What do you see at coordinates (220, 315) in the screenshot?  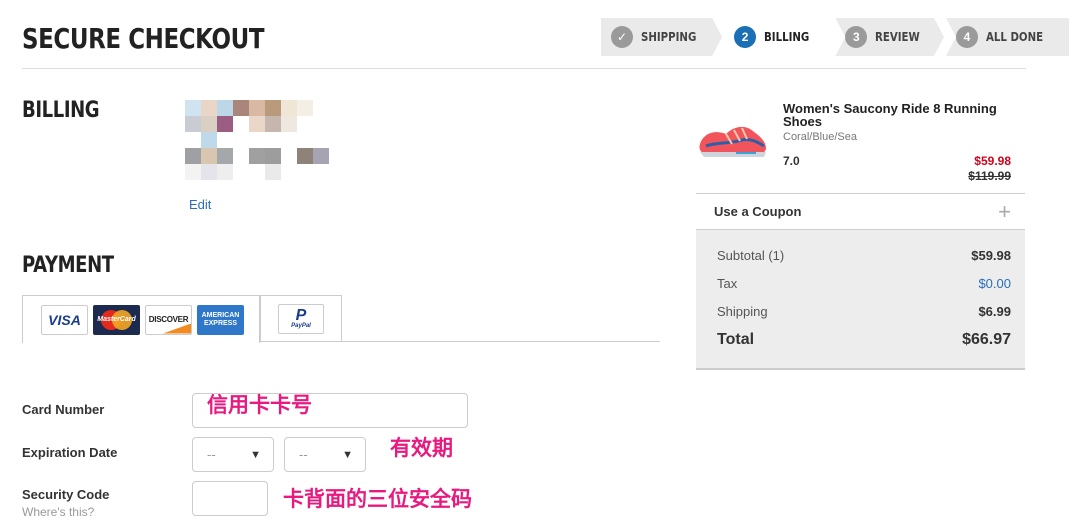 I see `amex-logo-line1: AMERICAN` at bounding box center [220, 315].